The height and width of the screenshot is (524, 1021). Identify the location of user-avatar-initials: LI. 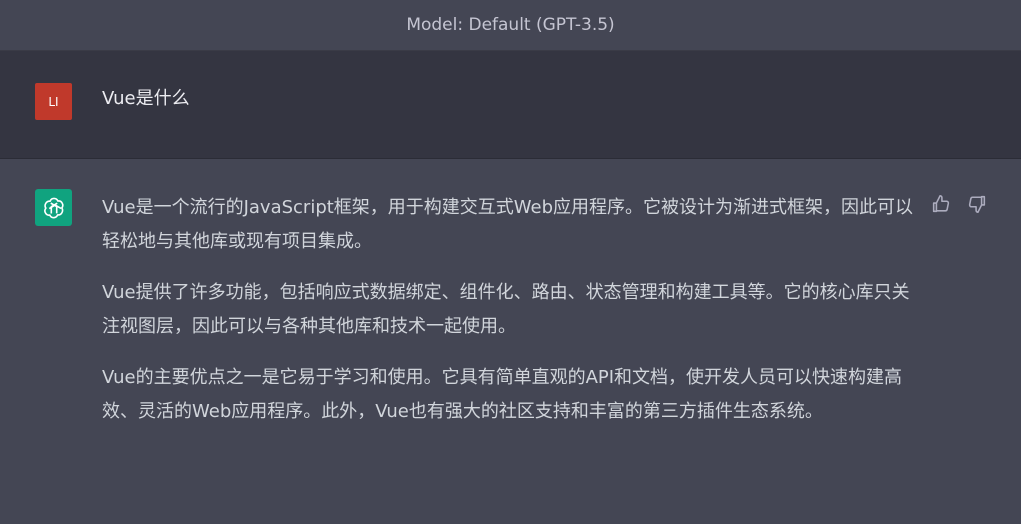
(53, 101).